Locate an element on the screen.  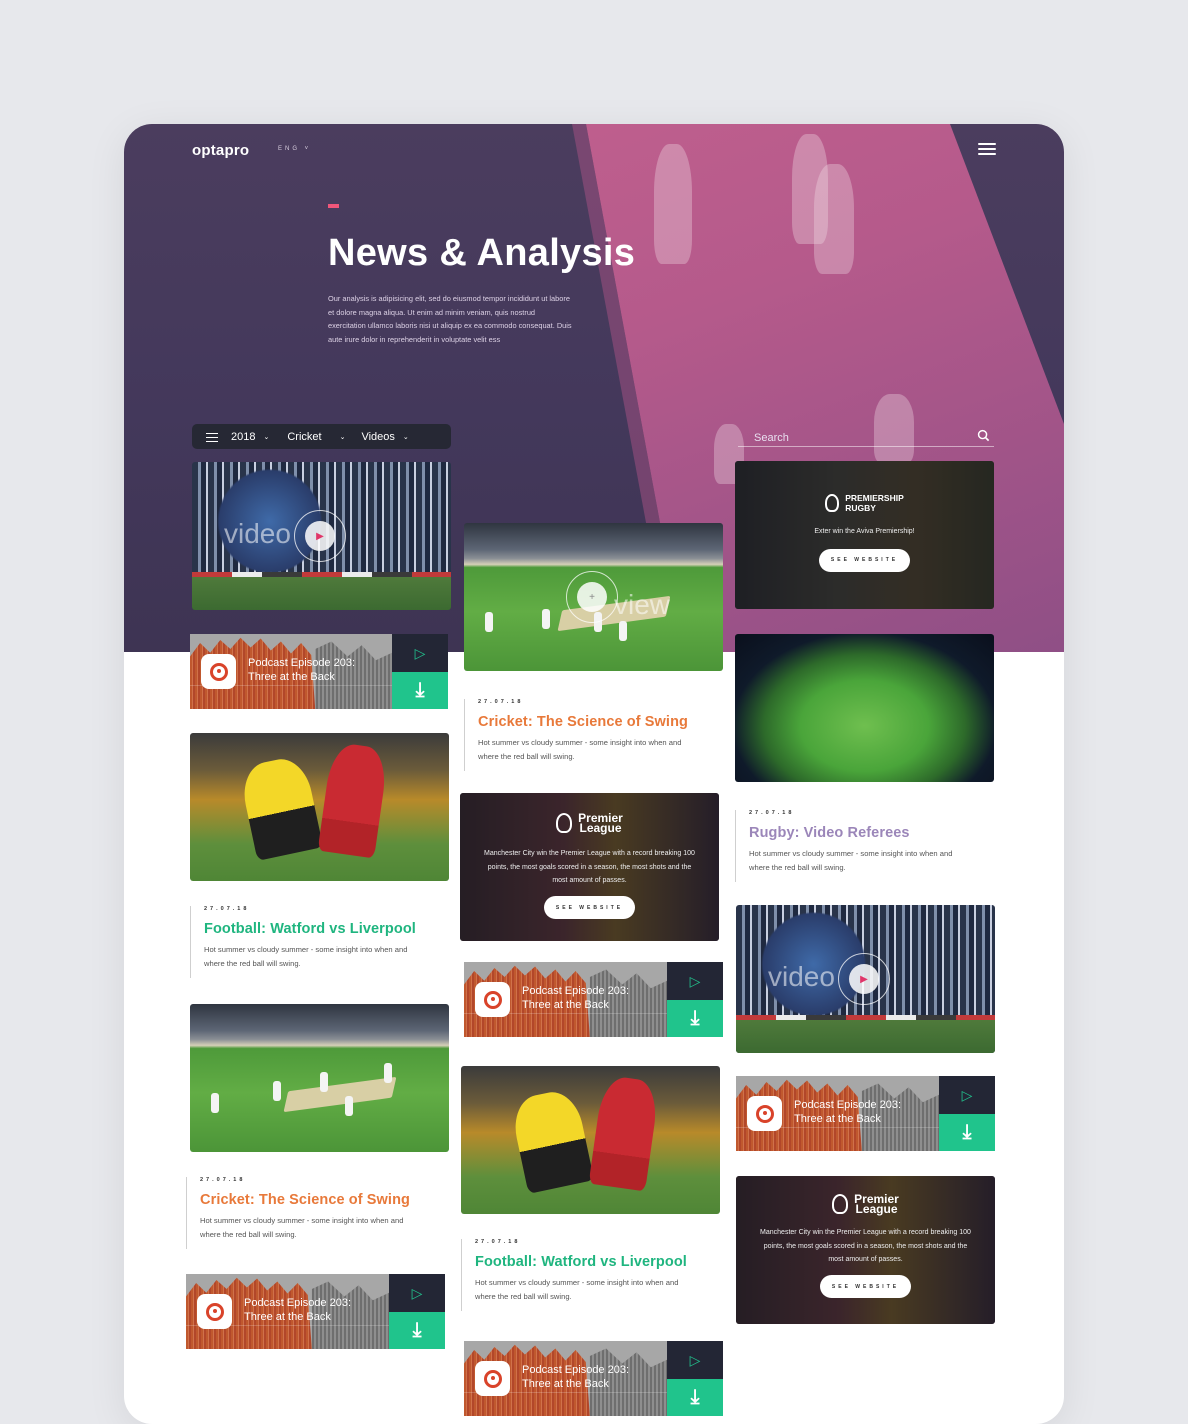
video-thumb-cricket: view + is located at coordinates (593, 597).